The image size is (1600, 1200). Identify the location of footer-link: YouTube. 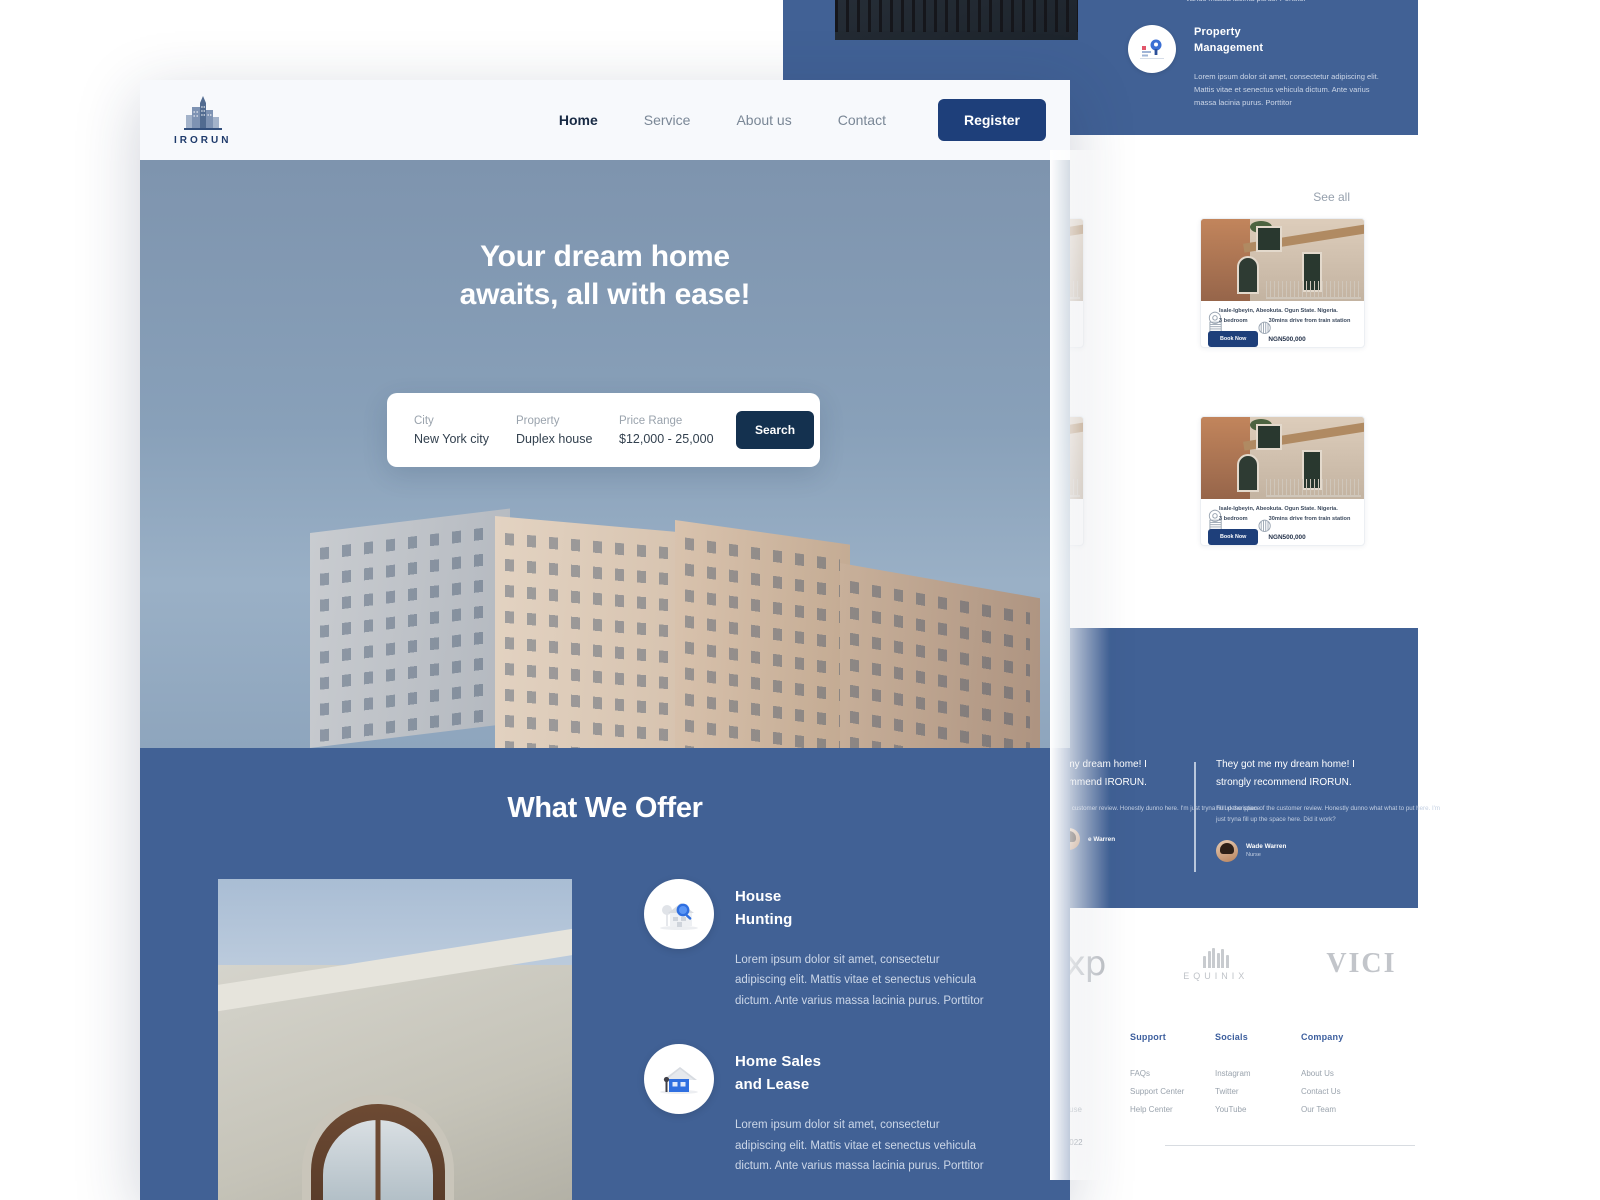
(1233, 1109).